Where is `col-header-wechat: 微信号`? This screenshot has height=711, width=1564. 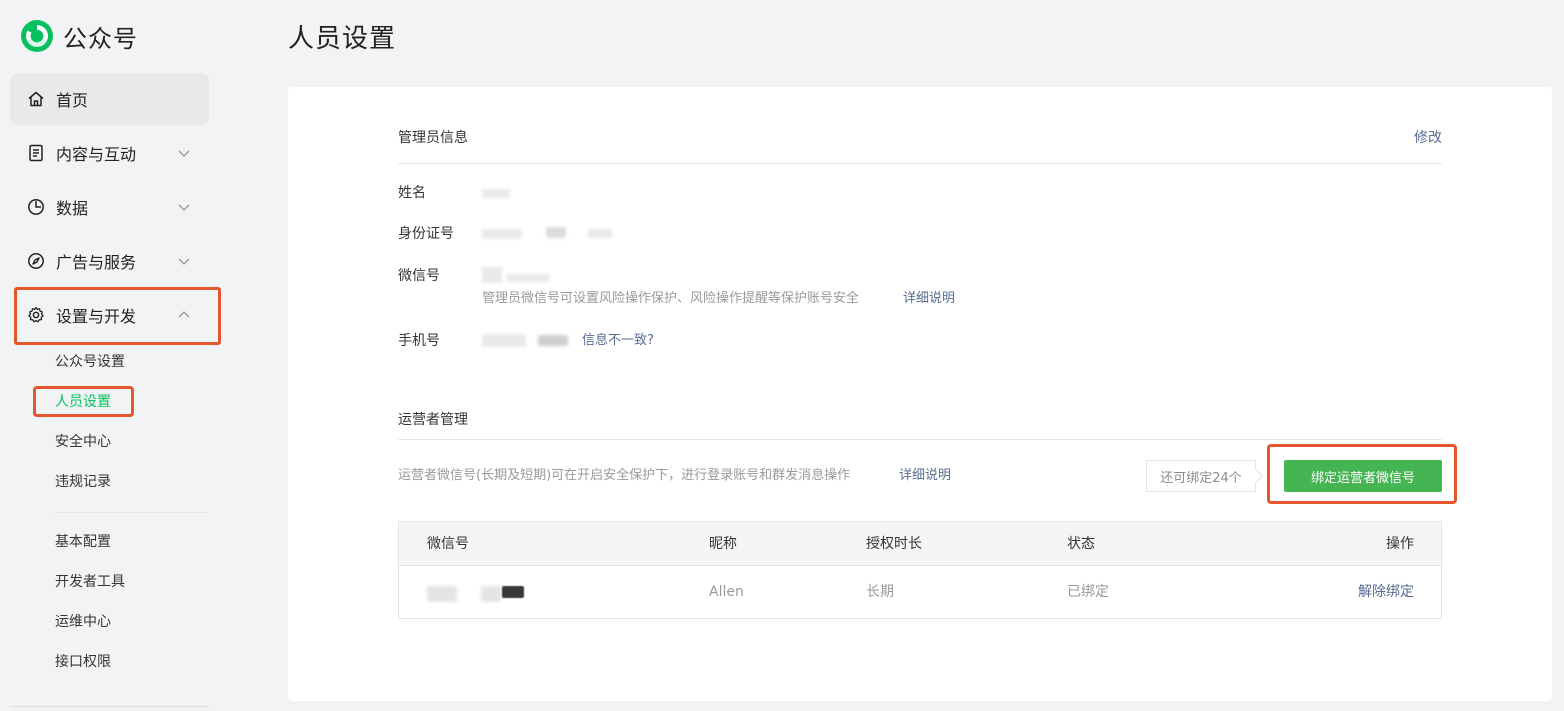
col-header-wechat: 微信号 is located at coordinates (448, 544).